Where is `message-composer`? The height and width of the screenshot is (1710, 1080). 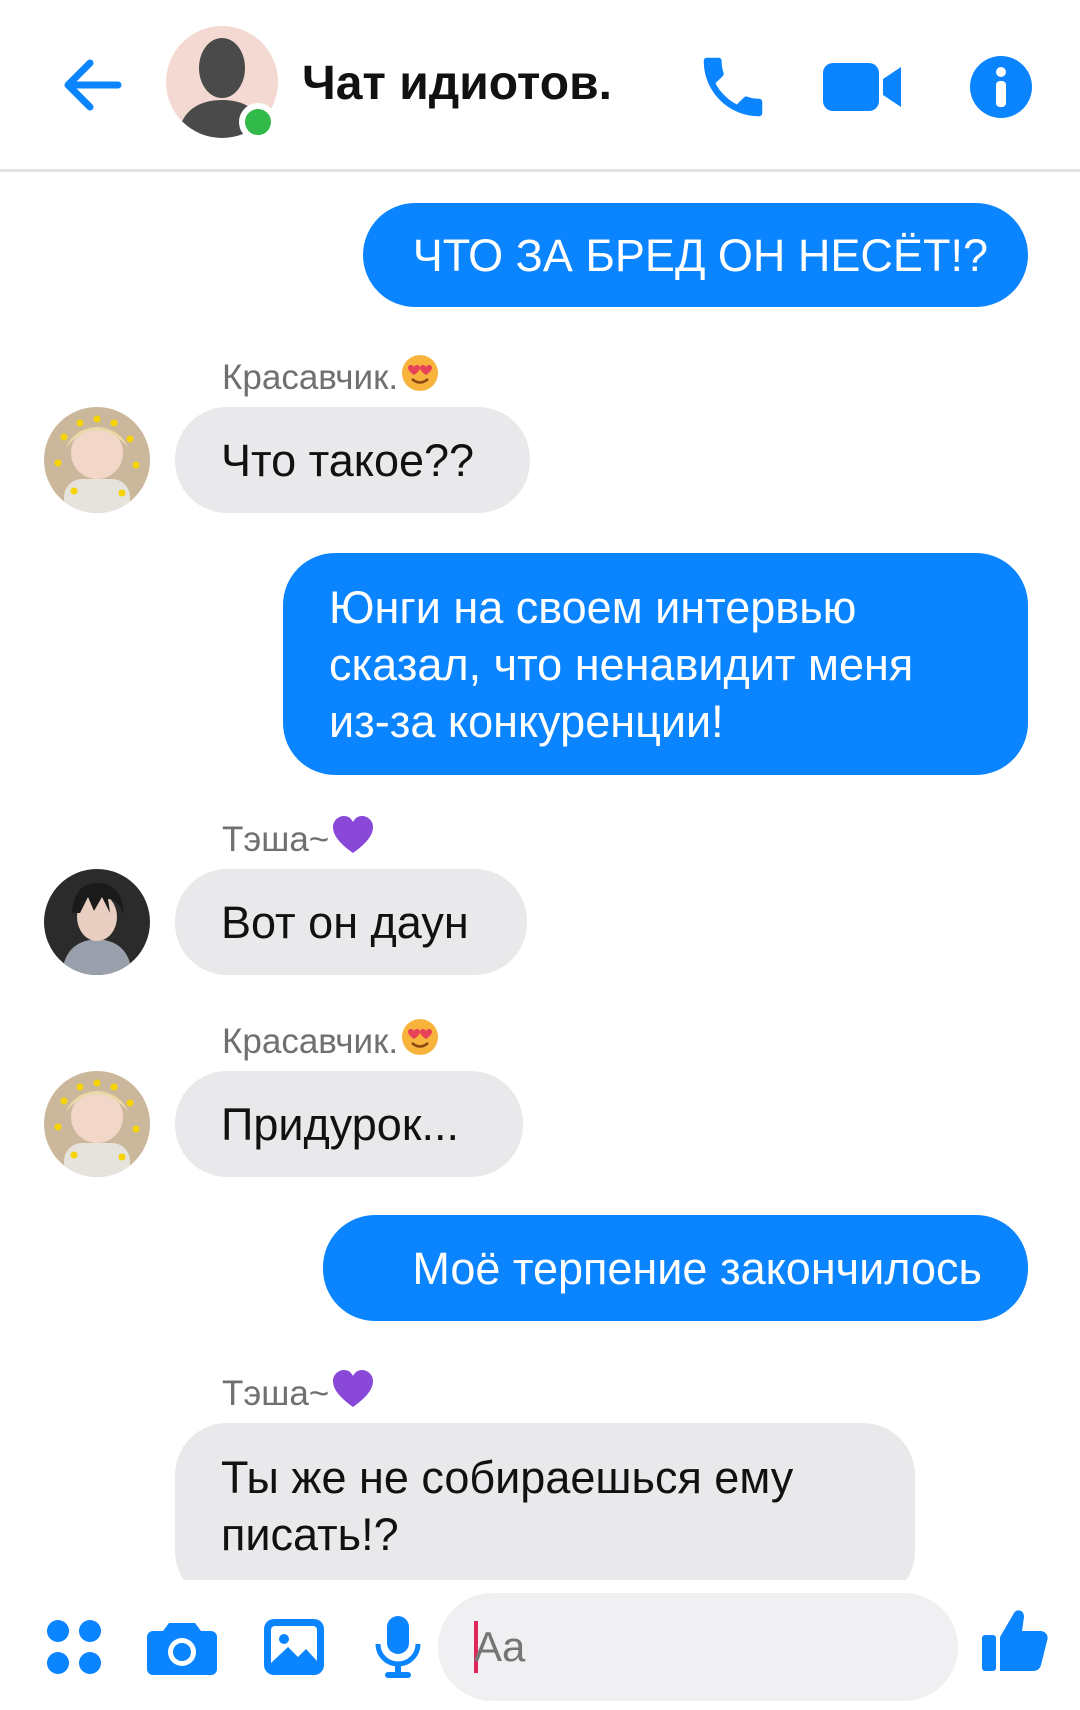
message-composer is located at coordinates (540, 1647).